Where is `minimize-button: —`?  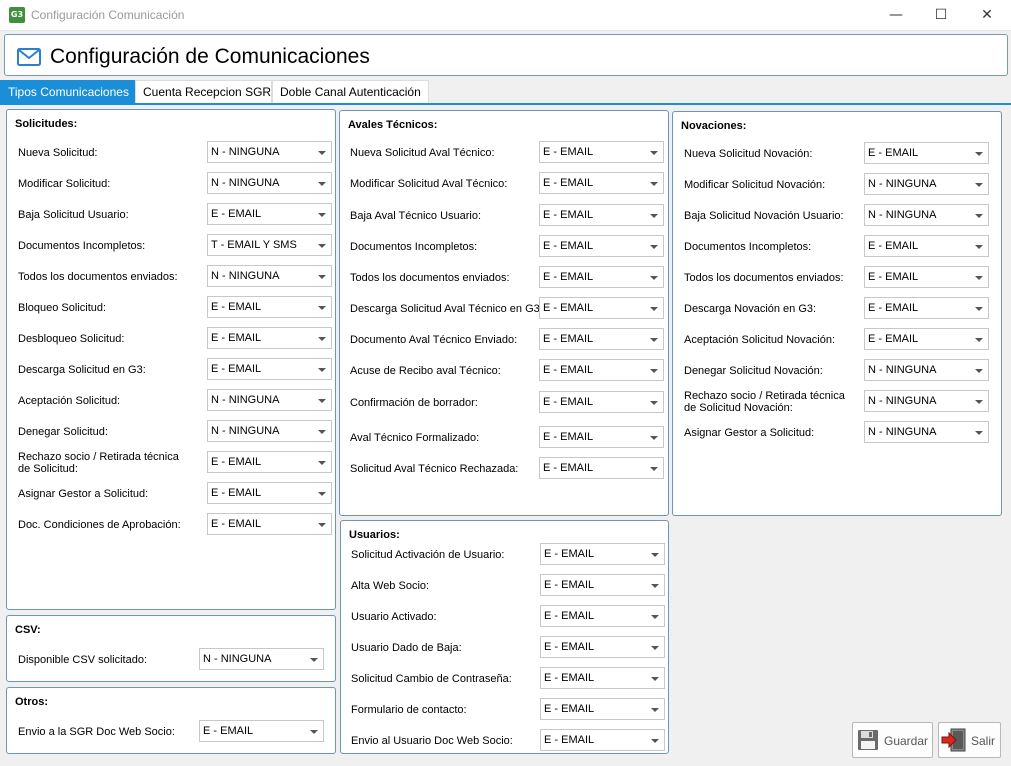 minimize-button: — is located at coordinates (896, 15).